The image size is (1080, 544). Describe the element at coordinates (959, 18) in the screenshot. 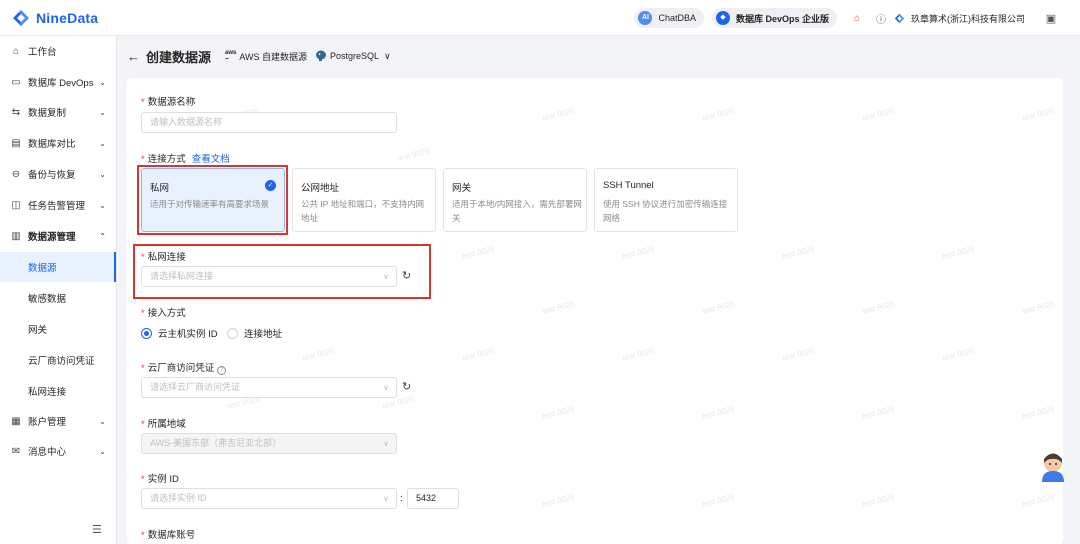

I see `company-switcher: 玖章算术(浙江)科技有限公司` at that location.